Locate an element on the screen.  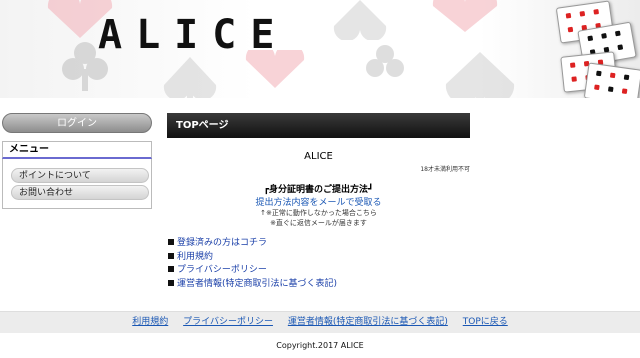
footer-link-privacy: プライバシーポリシー is located at coordinates (228, 322).